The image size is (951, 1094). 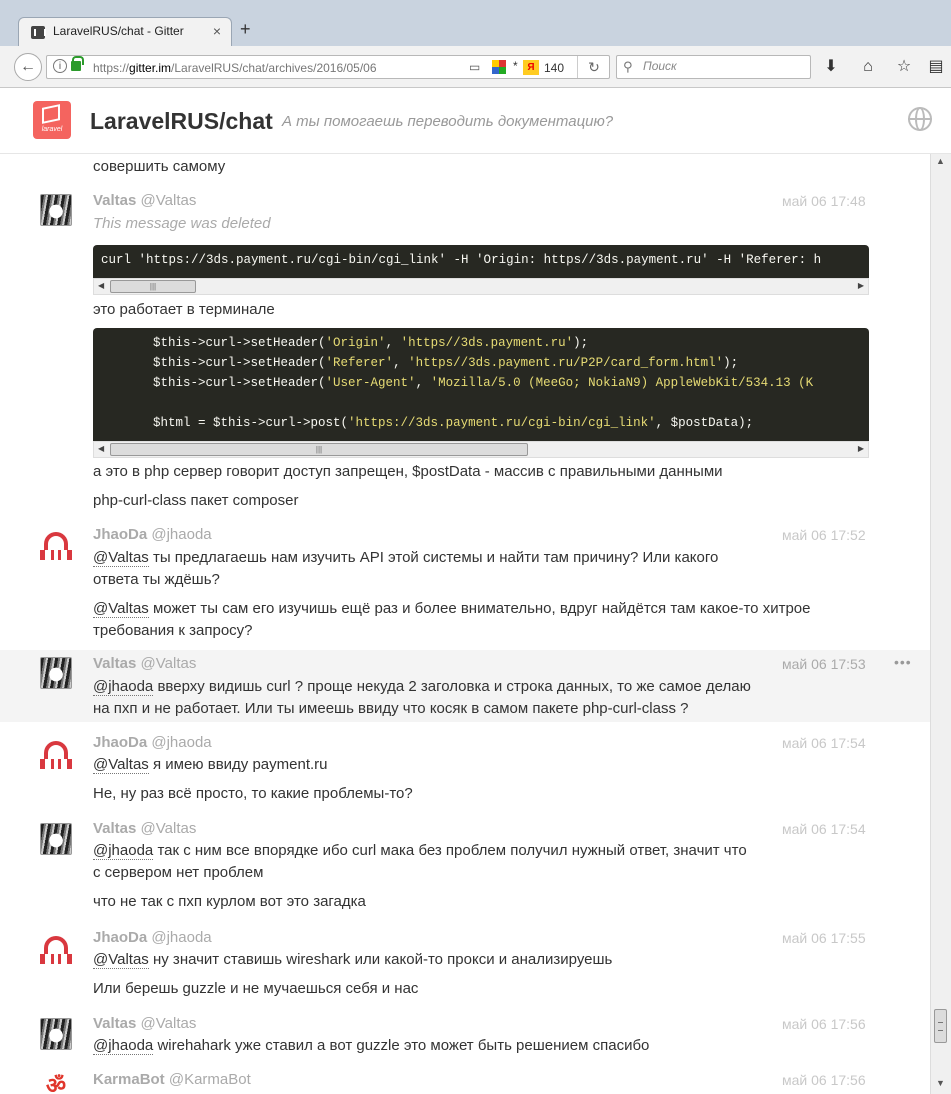 I want to click on message-text: что не так с пхп курлом вот это загадка, so click(x=229, y=901).